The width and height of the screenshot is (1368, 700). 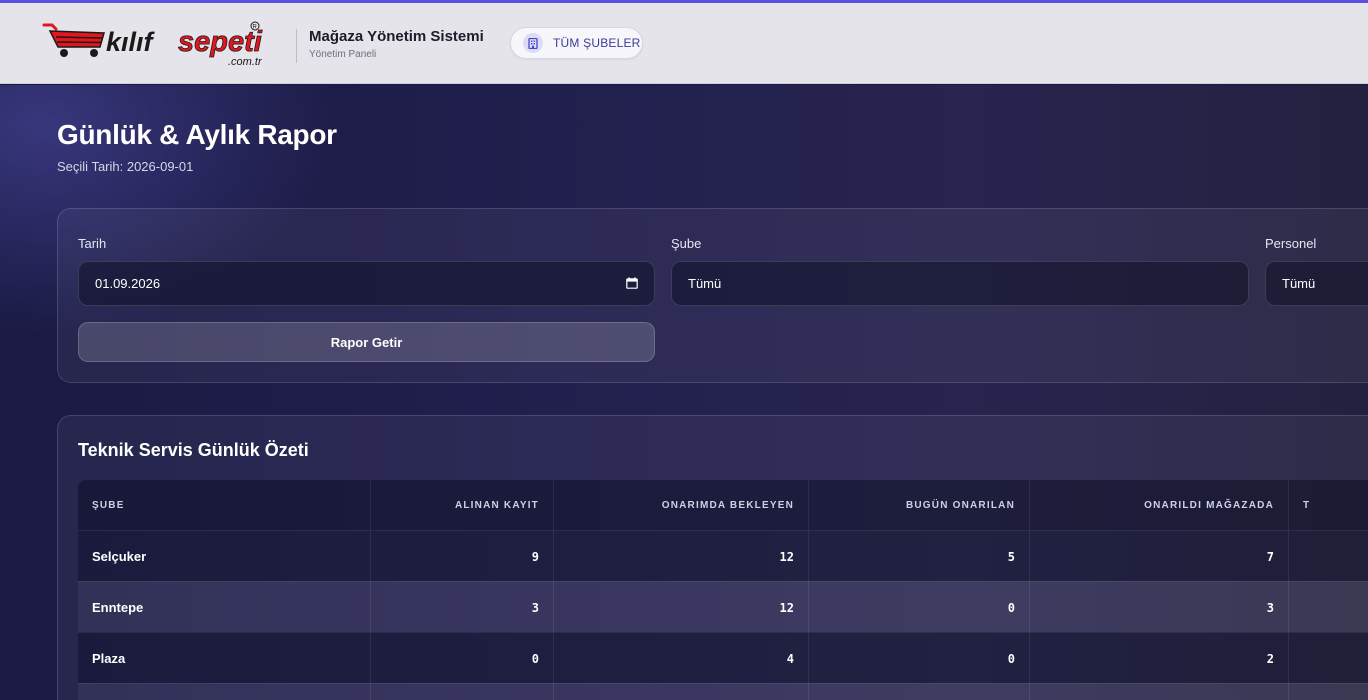 I want to click on col-waiting-repair: ONARIMDA BEKLEYEN, so click(x=681, y=505).